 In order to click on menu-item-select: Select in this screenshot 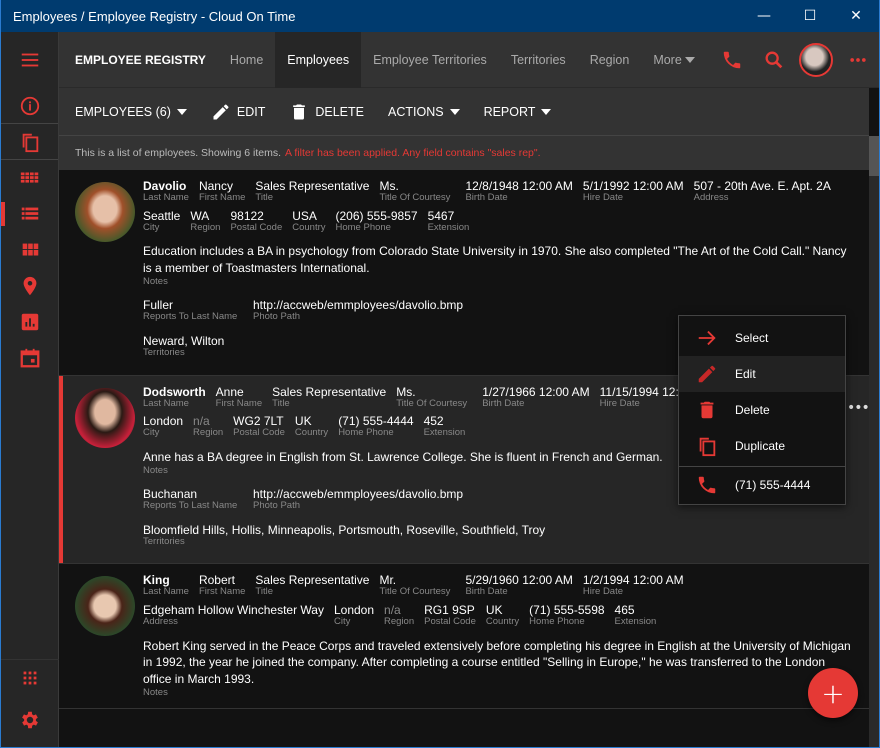, I will do `click(762, 338)`.